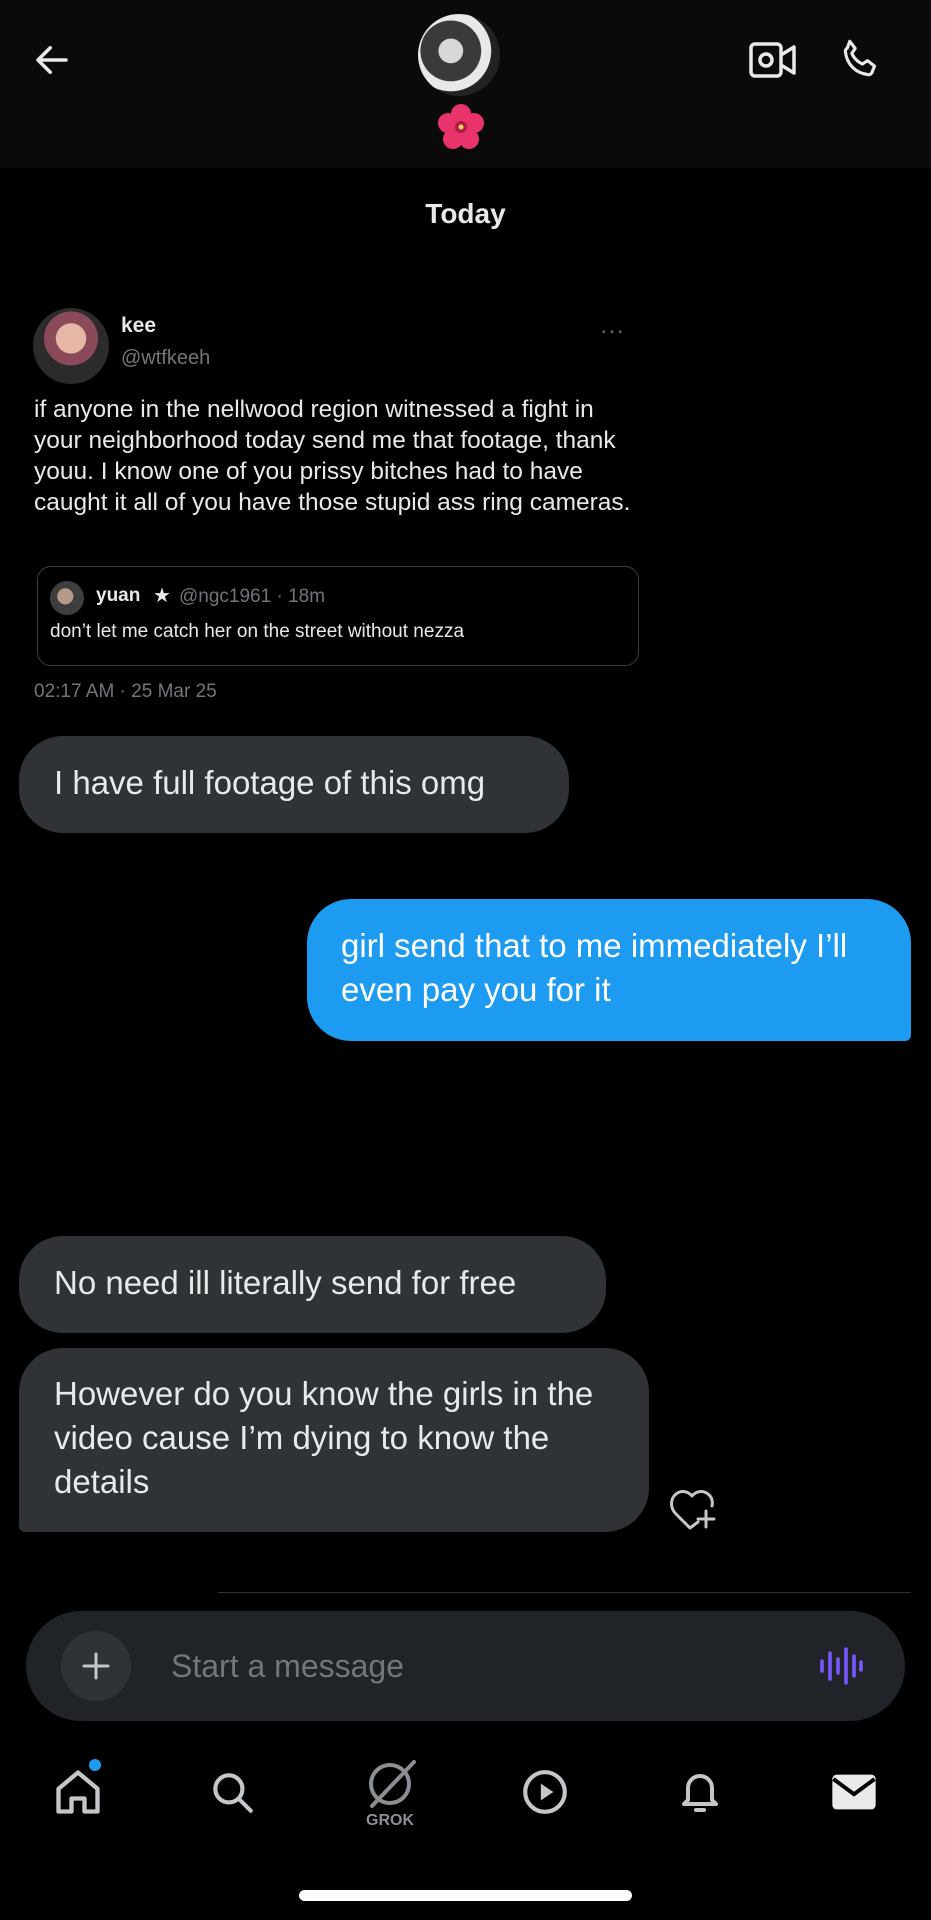 The image size is (931, 1920). Describe the element at coordinates (481, 1666) in the screenshot. I see `message-input` at that location.